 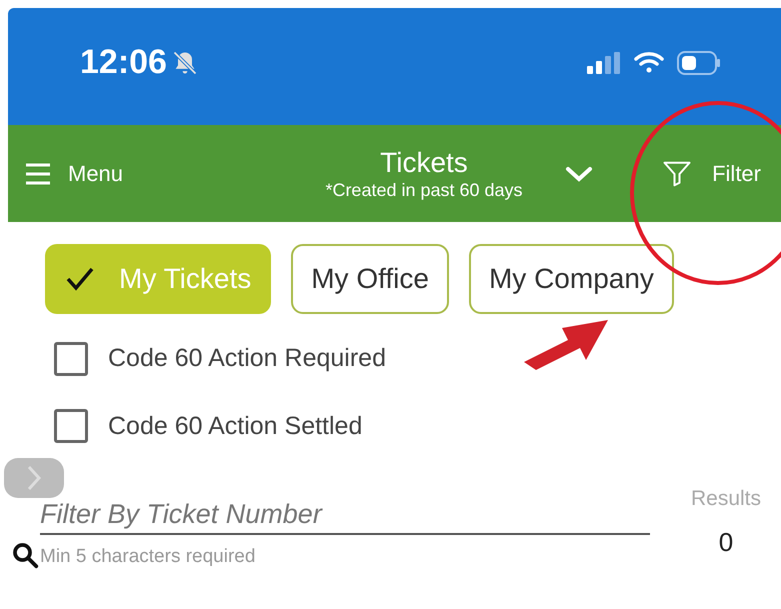 I want to click on scope-tab: My Company, so click(x=571, y=279).